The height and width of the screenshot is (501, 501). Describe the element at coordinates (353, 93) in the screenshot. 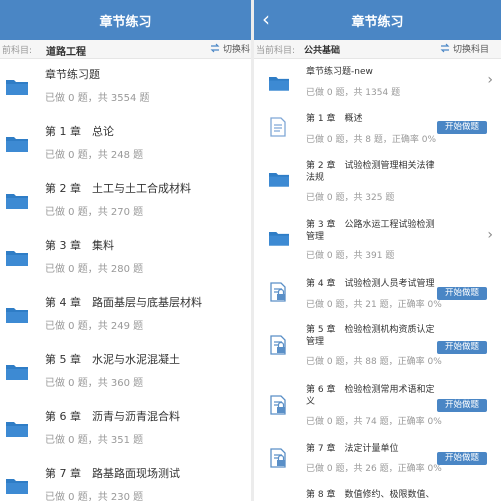

I see `chapter-stats: 已做 0 题，共 1354 题` at that location.